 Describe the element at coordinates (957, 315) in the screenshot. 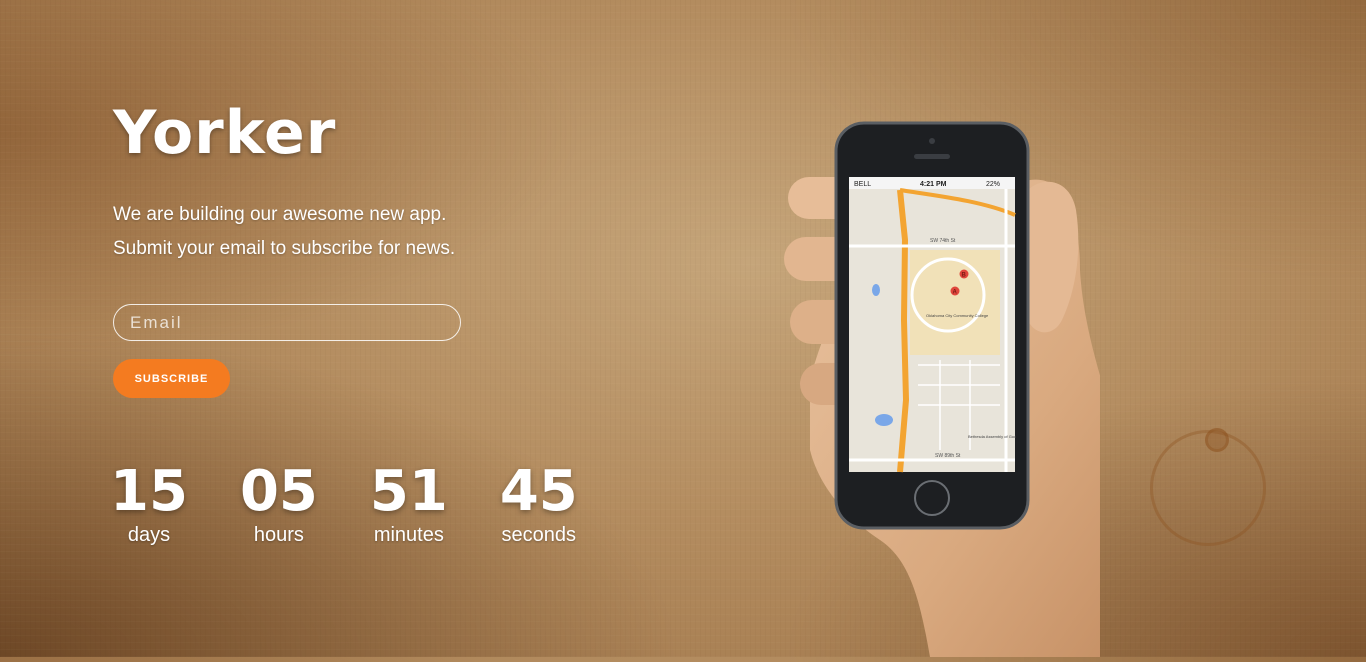

I see `map-label-campus: Oklahoma City Community College` at that location.